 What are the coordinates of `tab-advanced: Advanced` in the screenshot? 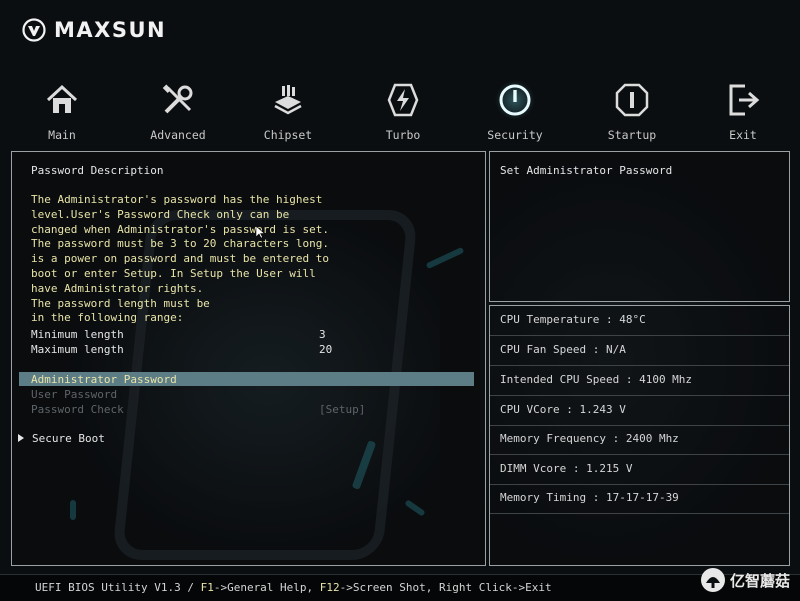 It's located at (178, 112).